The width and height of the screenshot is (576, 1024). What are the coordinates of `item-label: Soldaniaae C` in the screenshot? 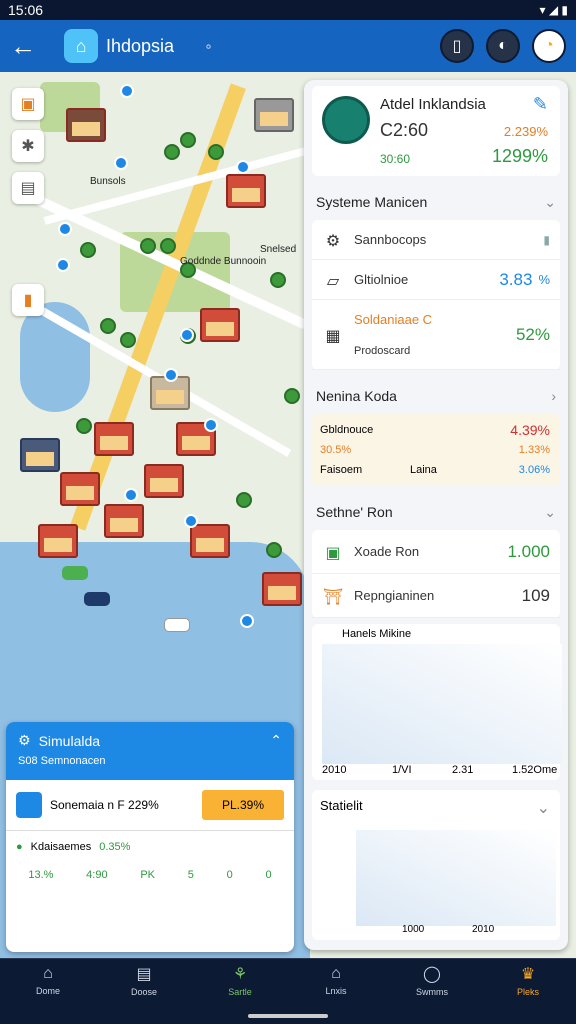 It's located at (393, 319).